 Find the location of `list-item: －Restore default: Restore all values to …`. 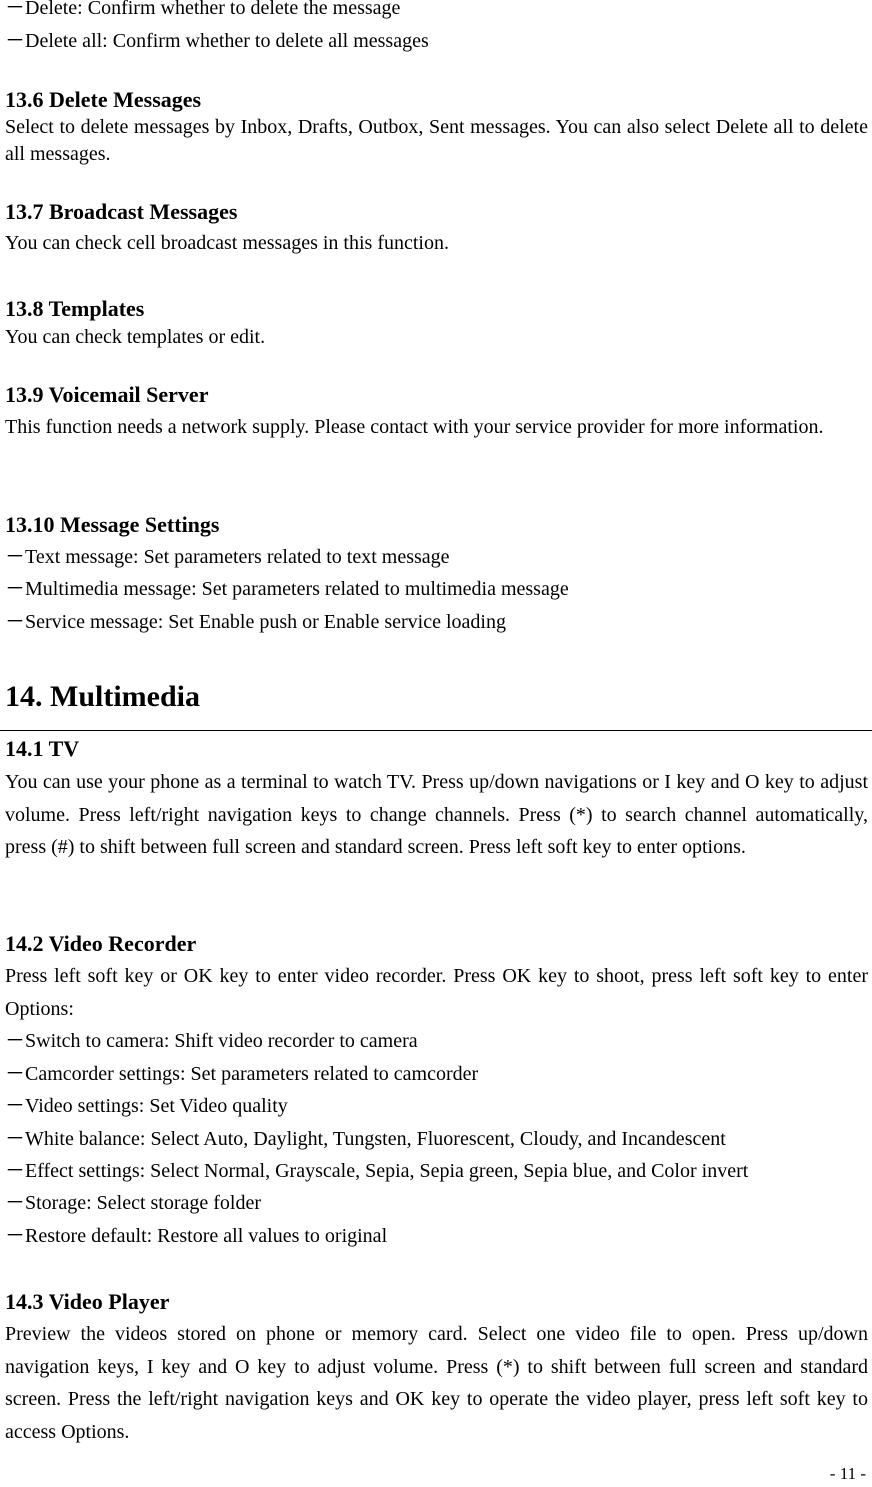

list-item: －Restore default: Restore all values to … is located at coordinates (196, 1236).